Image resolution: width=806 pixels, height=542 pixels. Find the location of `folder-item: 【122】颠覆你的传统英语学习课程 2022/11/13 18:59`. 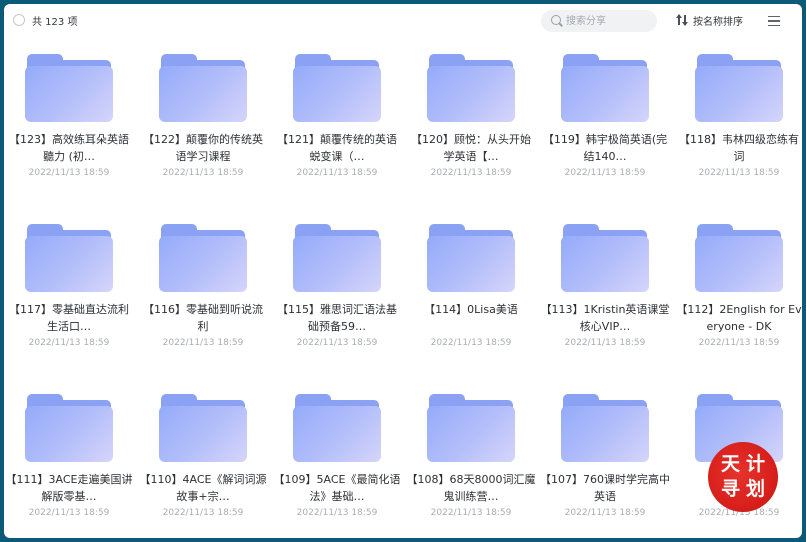

folder-item: 【122】颠覆你的传统英语学习课程 2022/11/13 18:59 is located at coordinates (203, 123).